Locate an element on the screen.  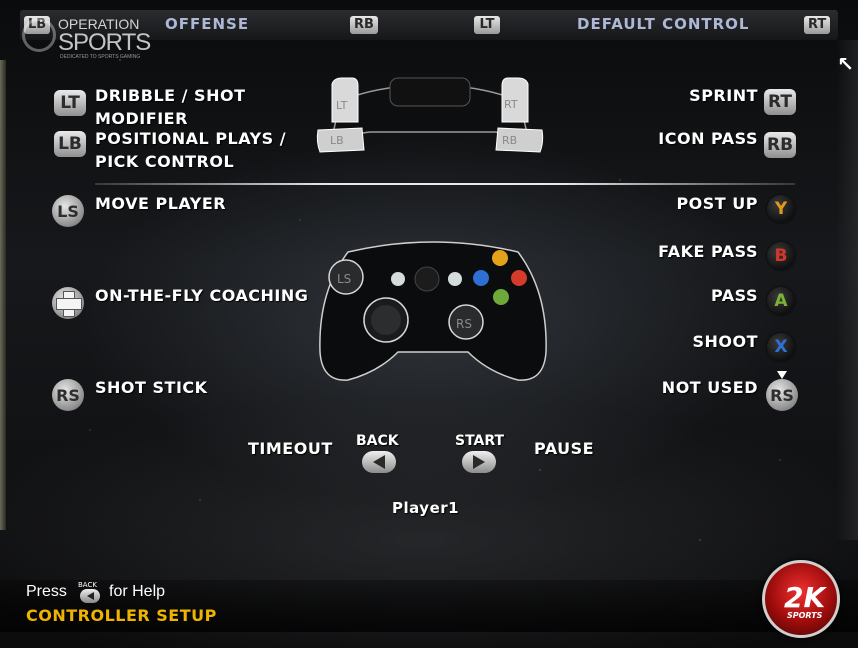
lt-button-icon: LT is located at coordinates (70, 103).